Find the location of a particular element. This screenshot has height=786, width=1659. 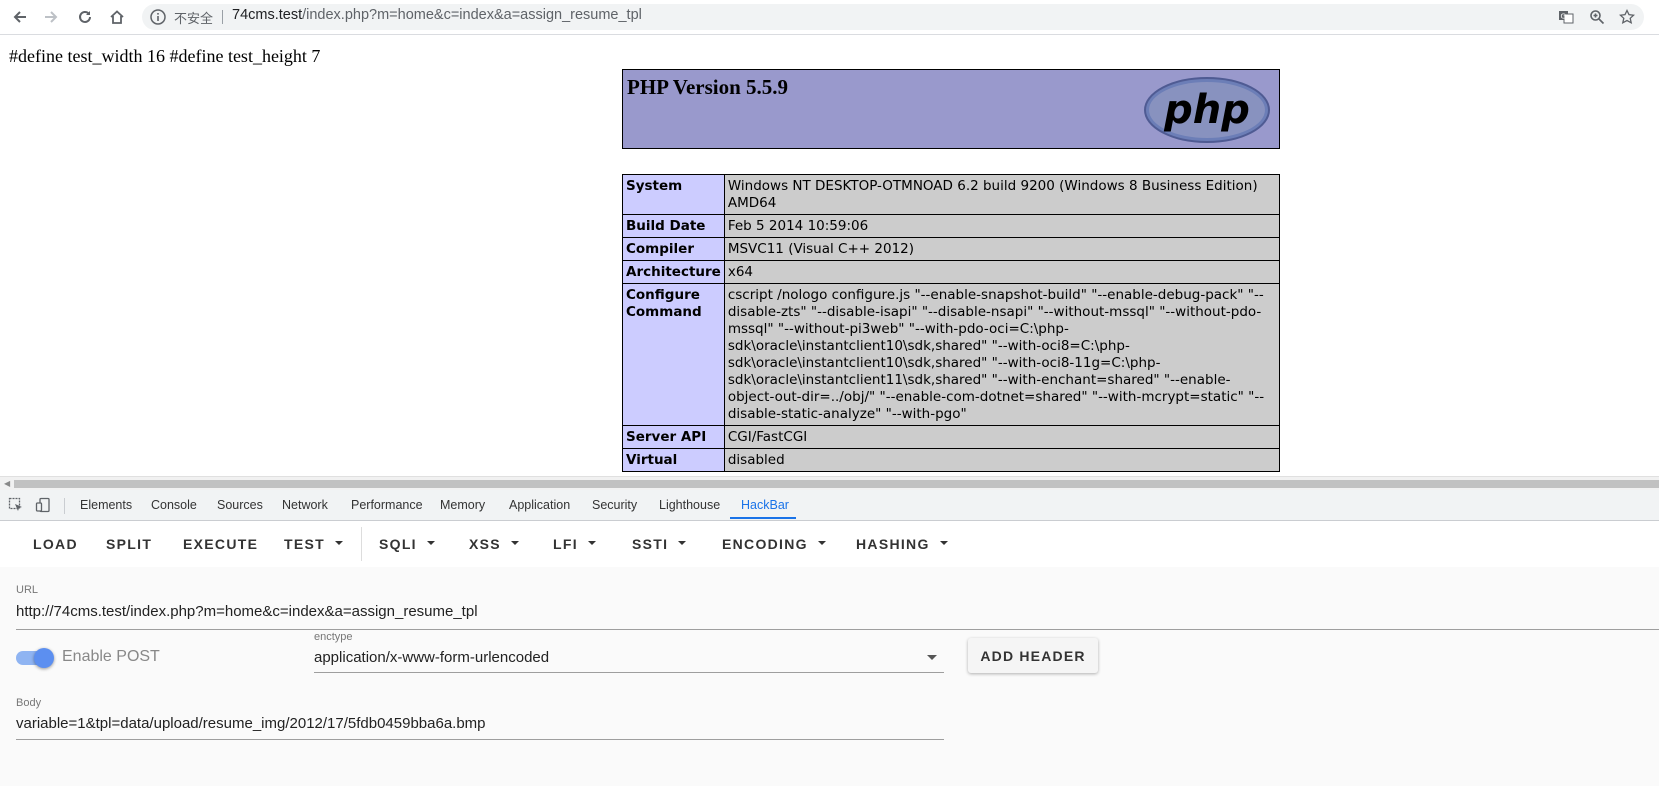

lfi-menu-label: LFI is located at coordinates (565, 544).